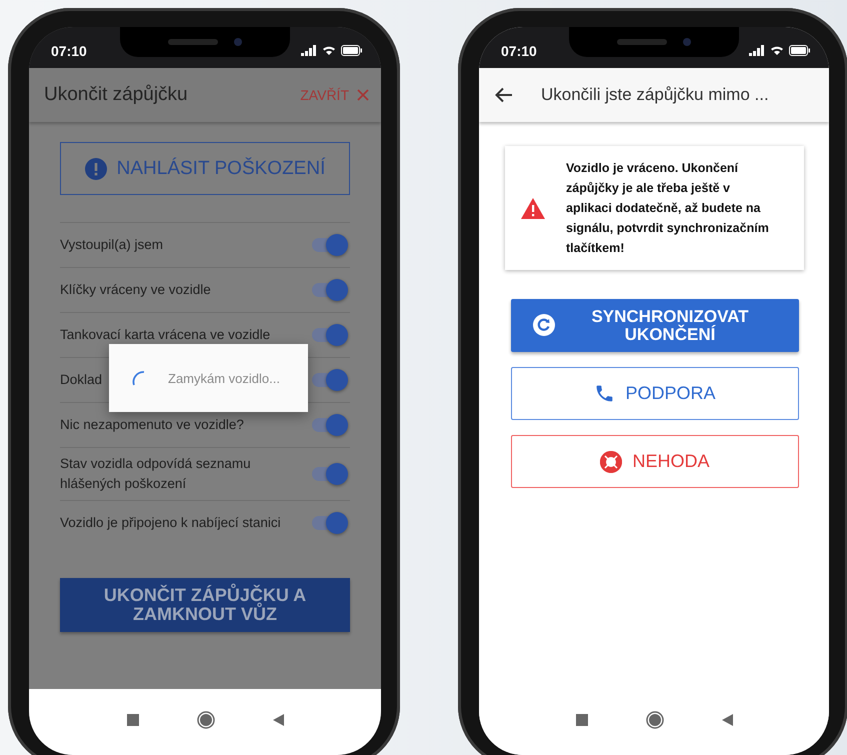 The width and height of the screenshot is (847, 755). I want to click on close-icon, so click(363, 95).